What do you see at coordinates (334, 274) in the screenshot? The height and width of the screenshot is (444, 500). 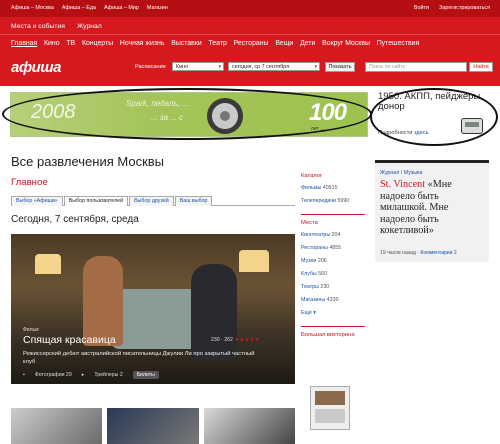 I see `places-row-clubs: Клубы 560` at bounding box center [334, 274].